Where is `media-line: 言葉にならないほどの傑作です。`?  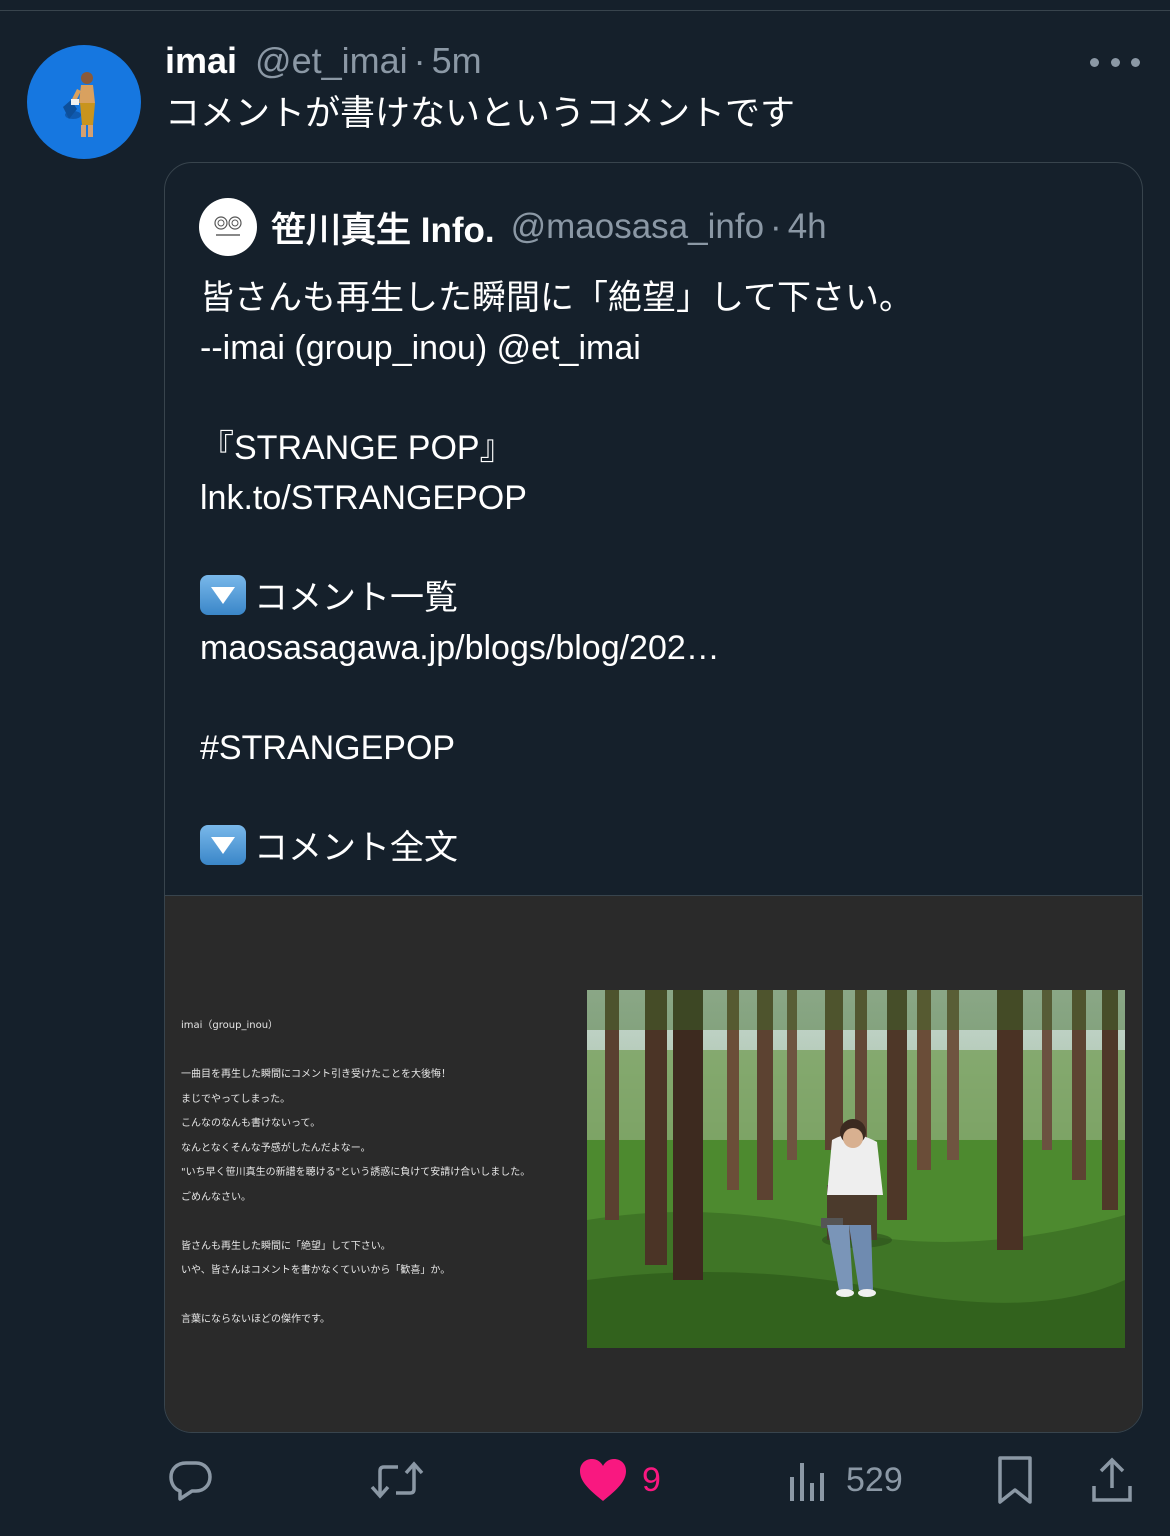
media-line: 言葉にならないほどの傑作です。 is located at coordinates (255, 1319).